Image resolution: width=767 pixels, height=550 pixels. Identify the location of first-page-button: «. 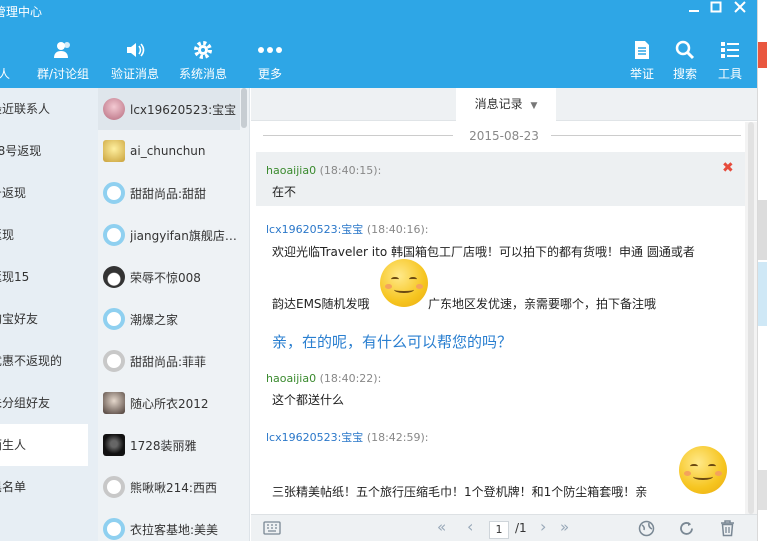
(441, 527).